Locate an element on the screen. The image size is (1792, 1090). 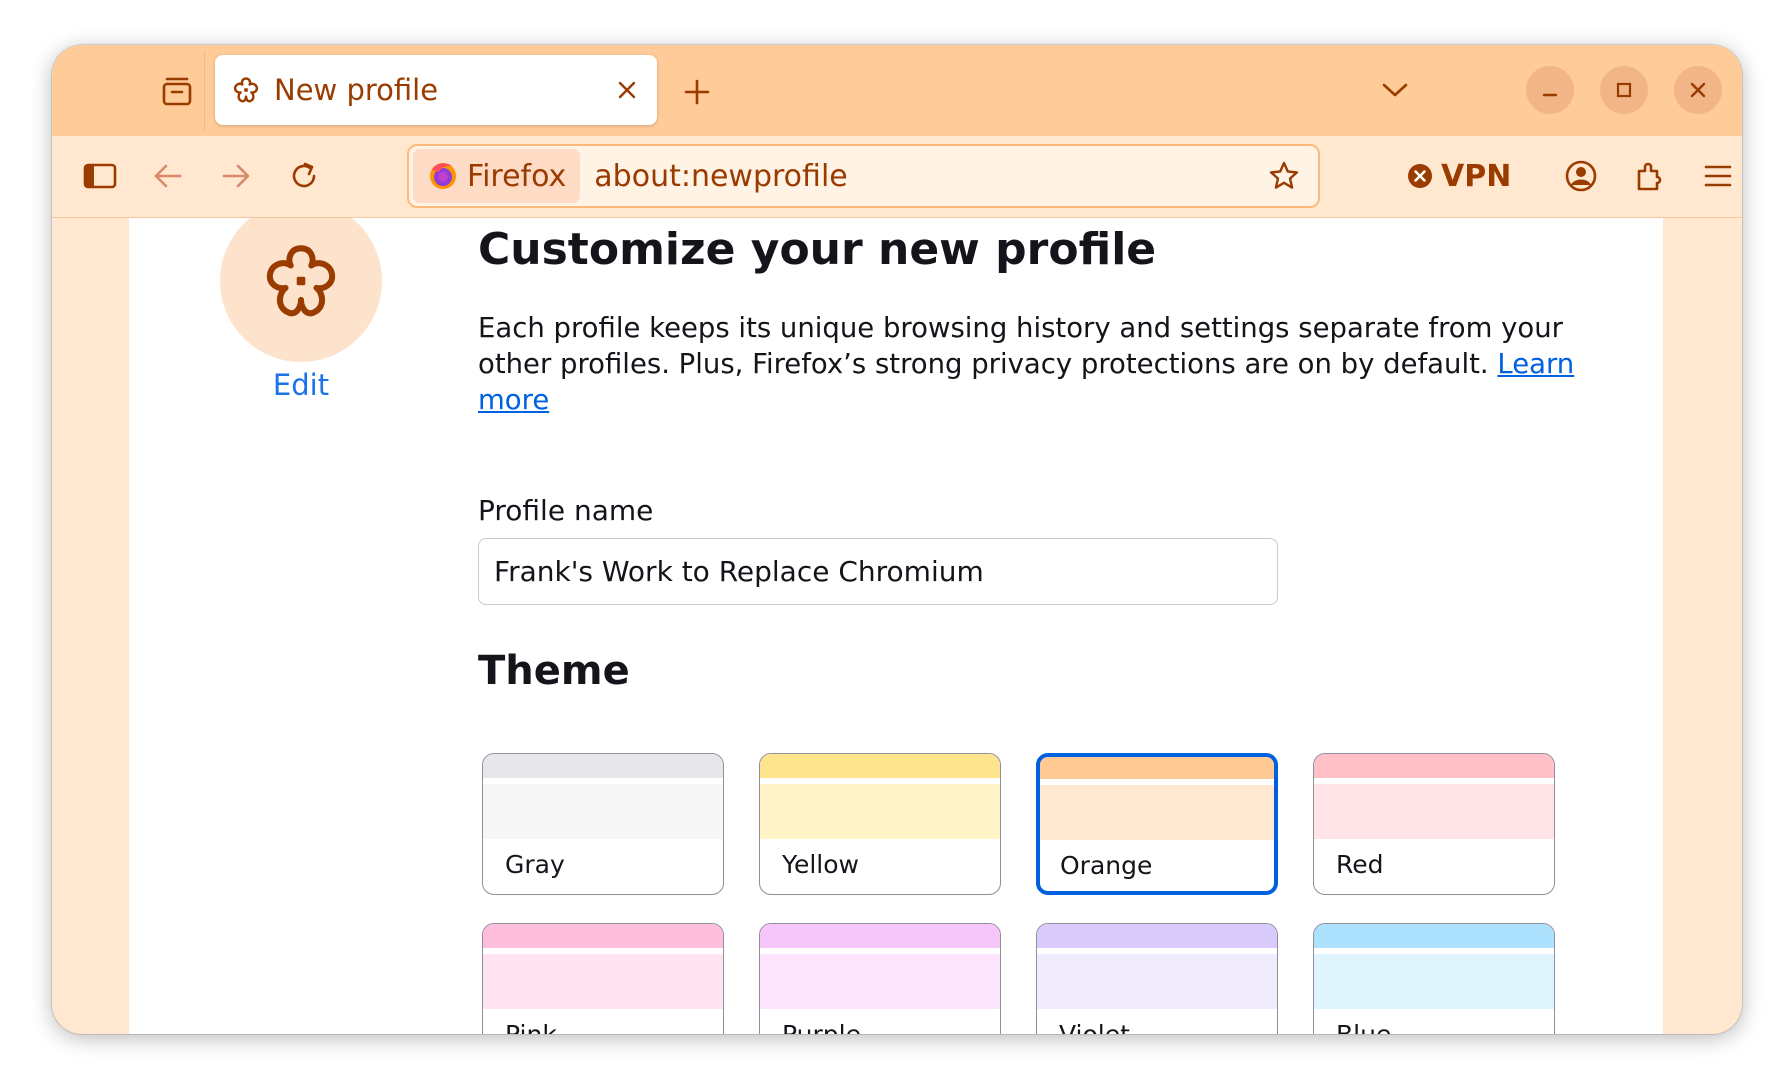
theme-swatch-label: Pink is located at coordinates (531, 1027).